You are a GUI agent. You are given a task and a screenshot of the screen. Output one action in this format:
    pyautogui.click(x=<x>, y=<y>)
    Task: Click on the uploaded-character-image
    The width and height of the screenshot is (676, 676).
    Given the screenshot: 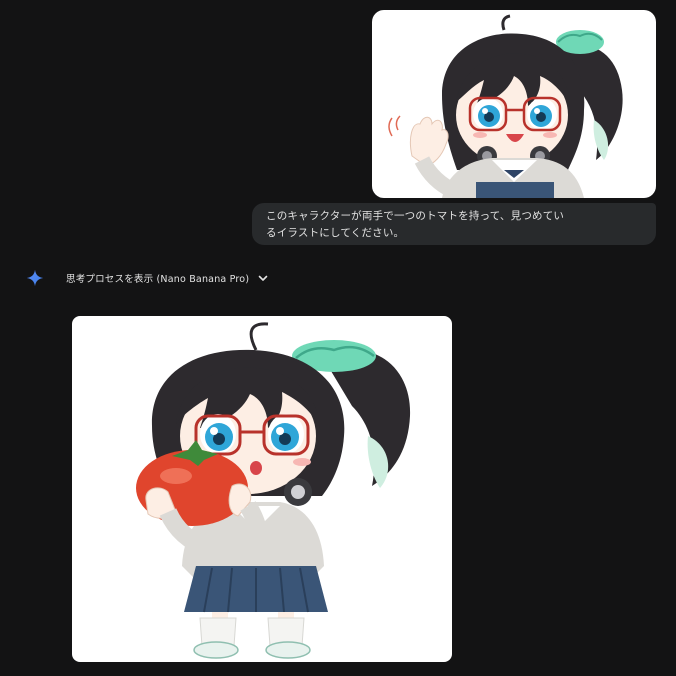 What is the action you would take?
    pyautogui.click(x=514, y=104)
    